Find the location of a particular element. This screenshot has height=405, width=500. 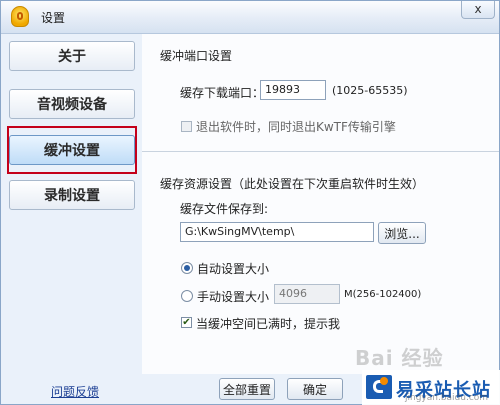

app-logo-icon is located at coordinates (20, 16).